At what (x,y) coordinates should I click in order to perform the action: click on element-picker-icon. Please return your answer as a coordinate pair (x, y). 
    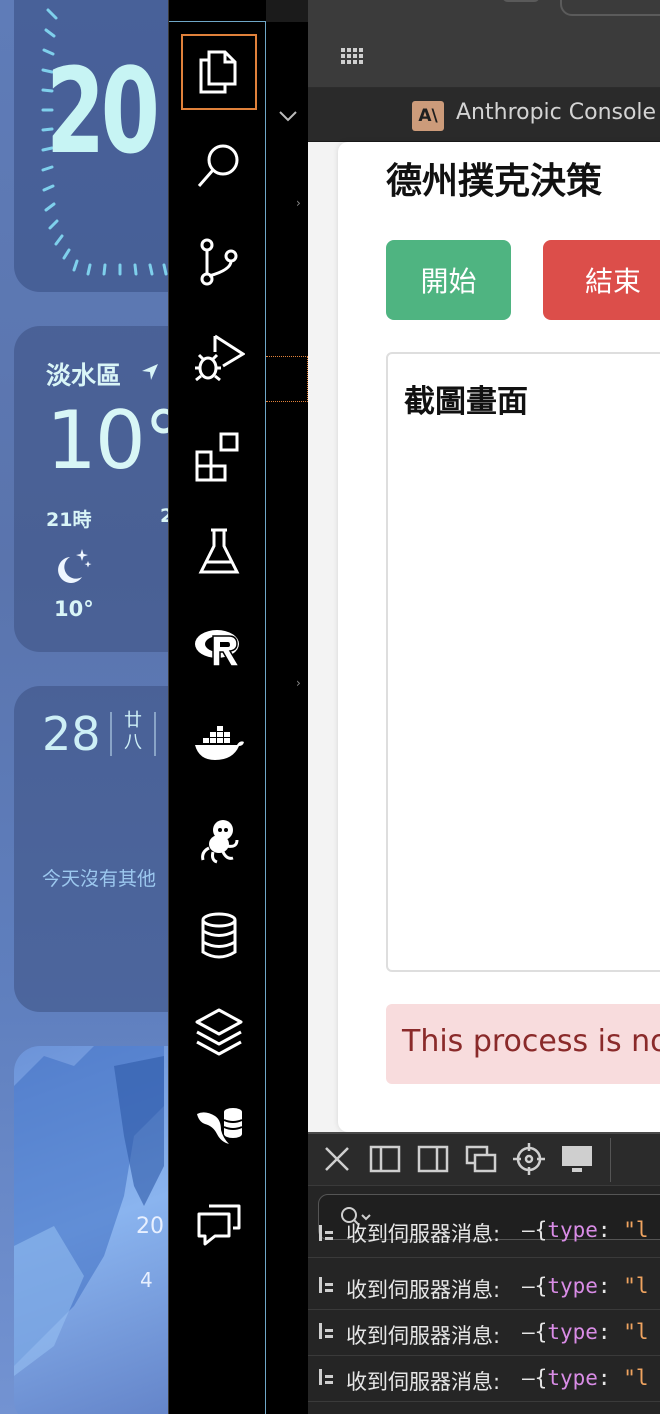
    Looking at the image, I should click on (529, 1159).